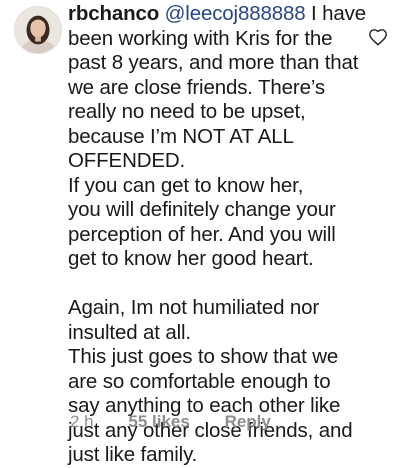 This screenshot has height=468, width=400. I want to click on comment-blank-line, so click(227, 284).